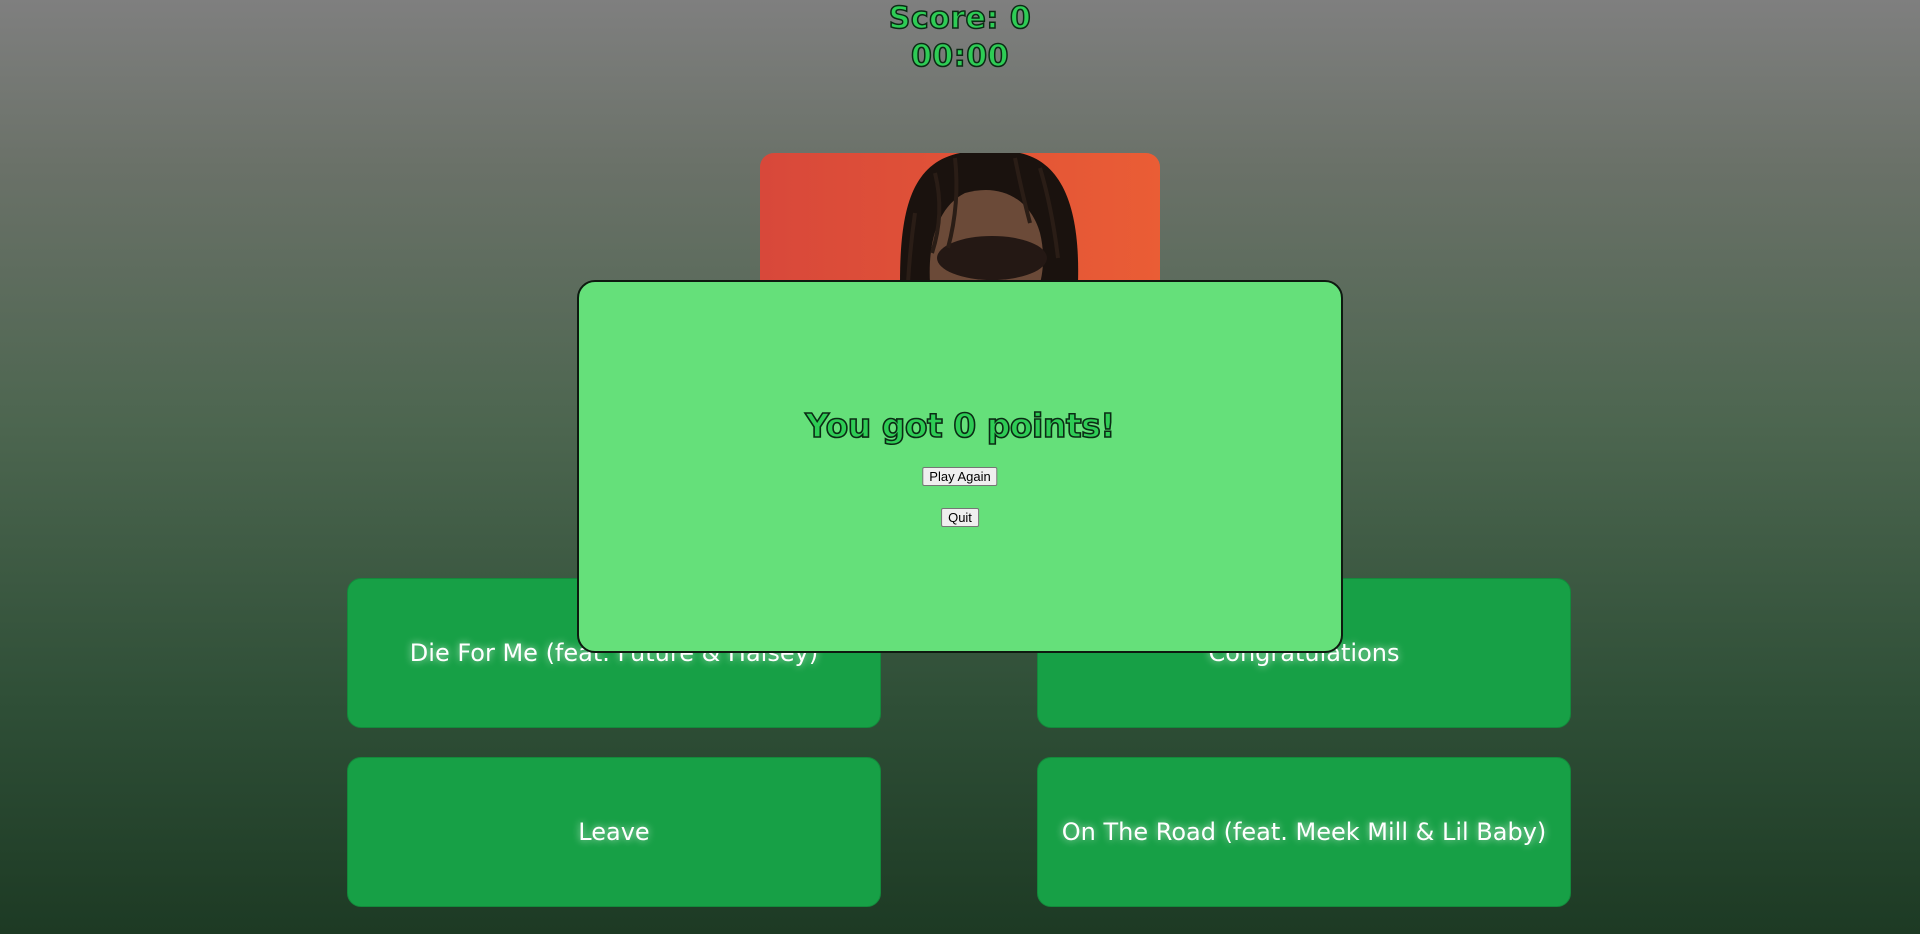  What do you see at coordinates (959, 56) in the screenshot?
I see `timer-display: 00:00` at bounding box center [959, 56].